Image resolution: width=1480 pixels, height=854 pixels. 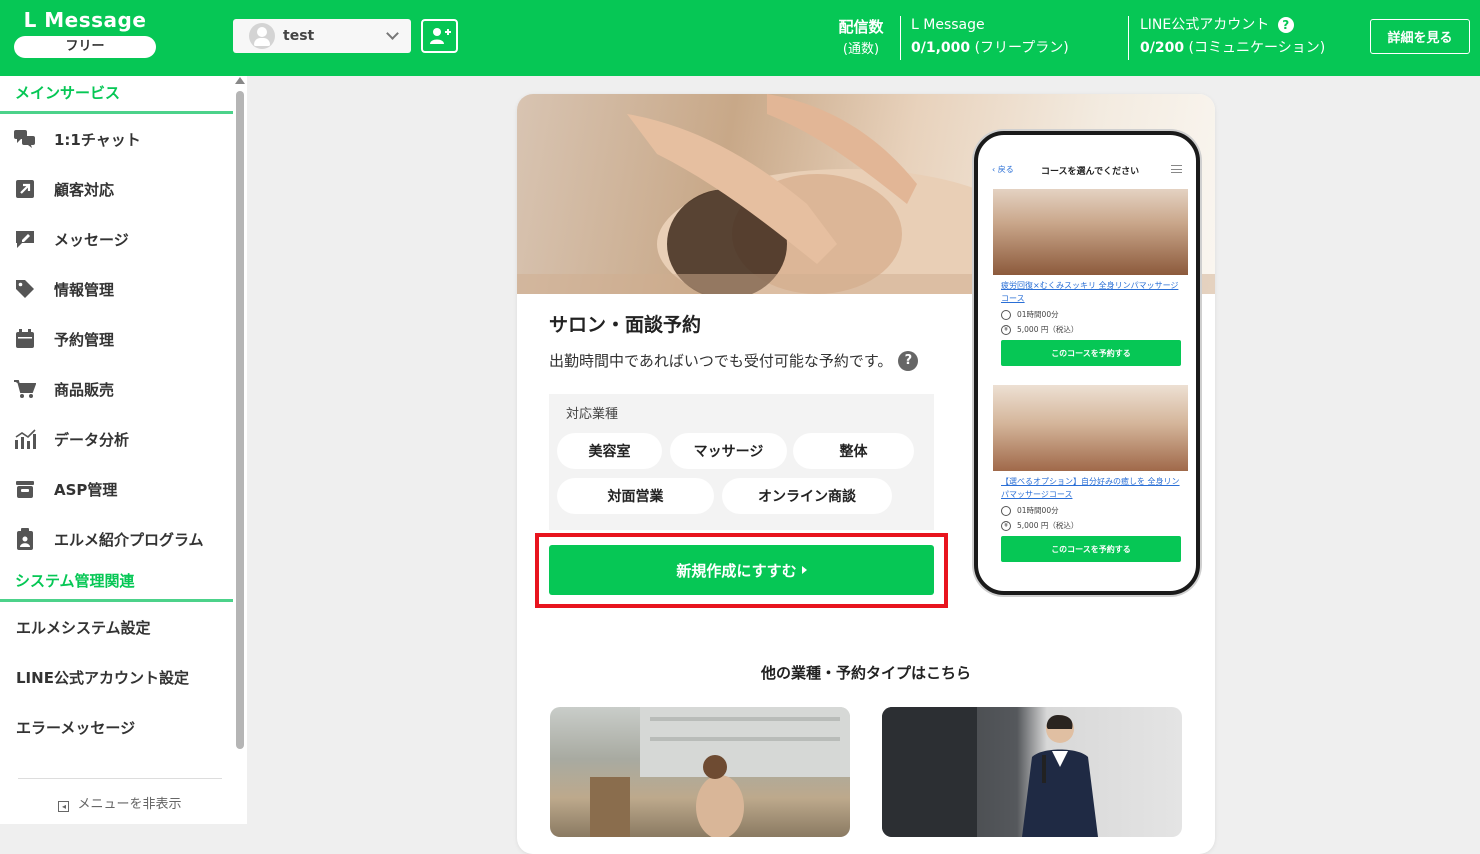 What do you see at coordinates (85, 20) in the screenshot?
I see `logo-text: L Message` at bounding box center [85, 20].